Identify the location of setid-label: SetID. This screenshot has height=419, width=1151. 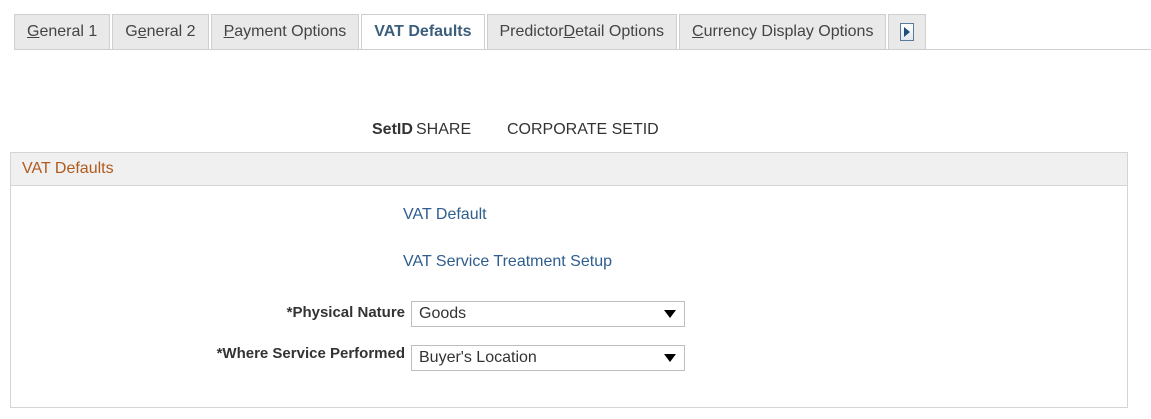
(392, 129).